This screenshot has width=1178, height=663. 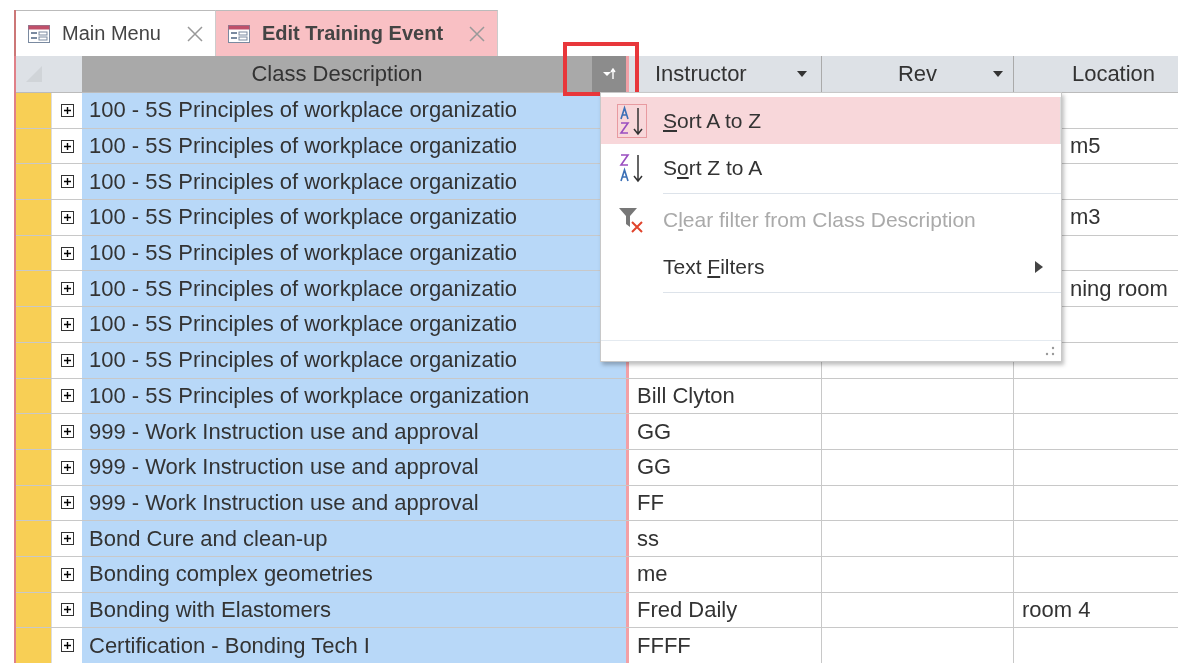 I want to click on filter-caret-icon, so click(x=609, y=74).